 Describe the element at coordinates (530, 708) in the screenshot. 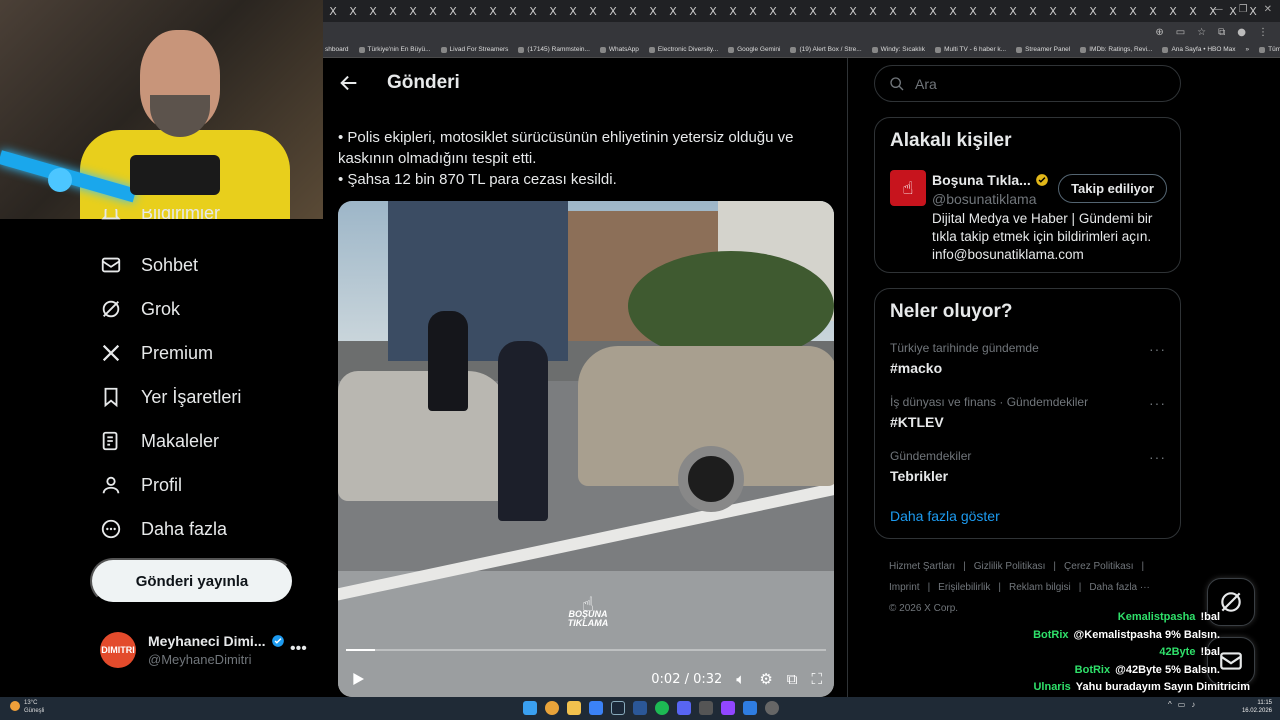

I see `windows-start-icon` at that location.